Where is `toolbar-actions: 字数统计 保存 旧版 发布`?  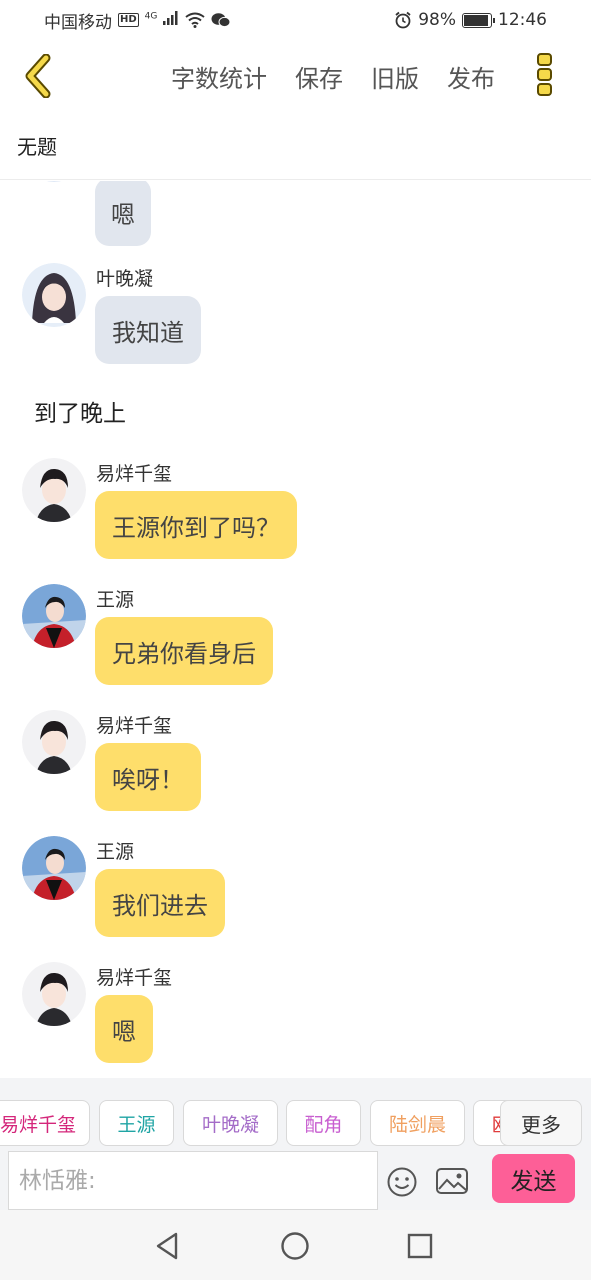 toolbar-actions: 字数统计 保存 旧版 发布 is located at coordinates (333, 76).